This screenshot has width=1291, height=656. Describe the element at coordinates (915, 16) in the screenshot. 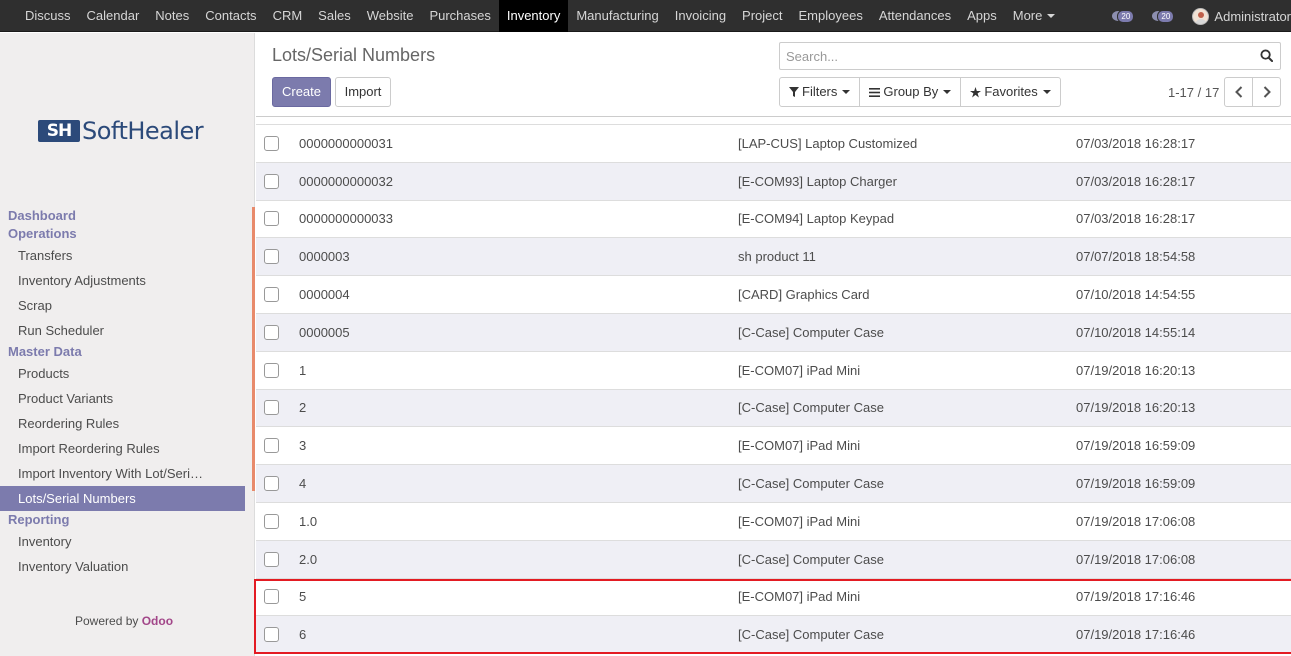

I see `nav-item-attendances: Attendances` at that location.